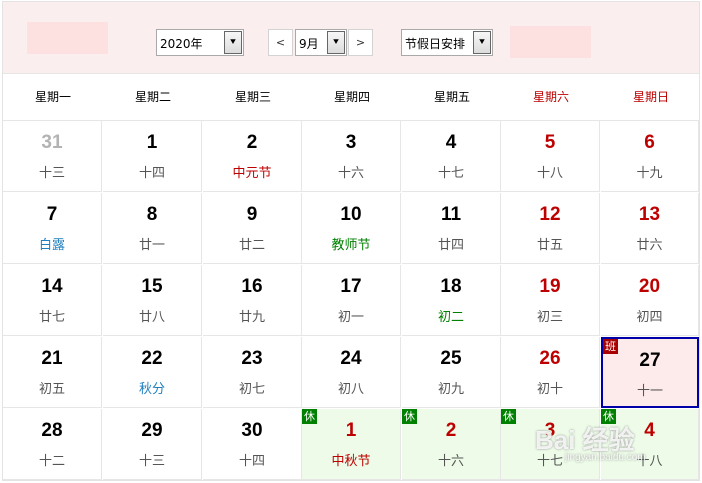  What do you see at coordinates (321, 42) in the screenshot?
I see `month-select: 9月 ⯆` at bounding box center [321, 42].